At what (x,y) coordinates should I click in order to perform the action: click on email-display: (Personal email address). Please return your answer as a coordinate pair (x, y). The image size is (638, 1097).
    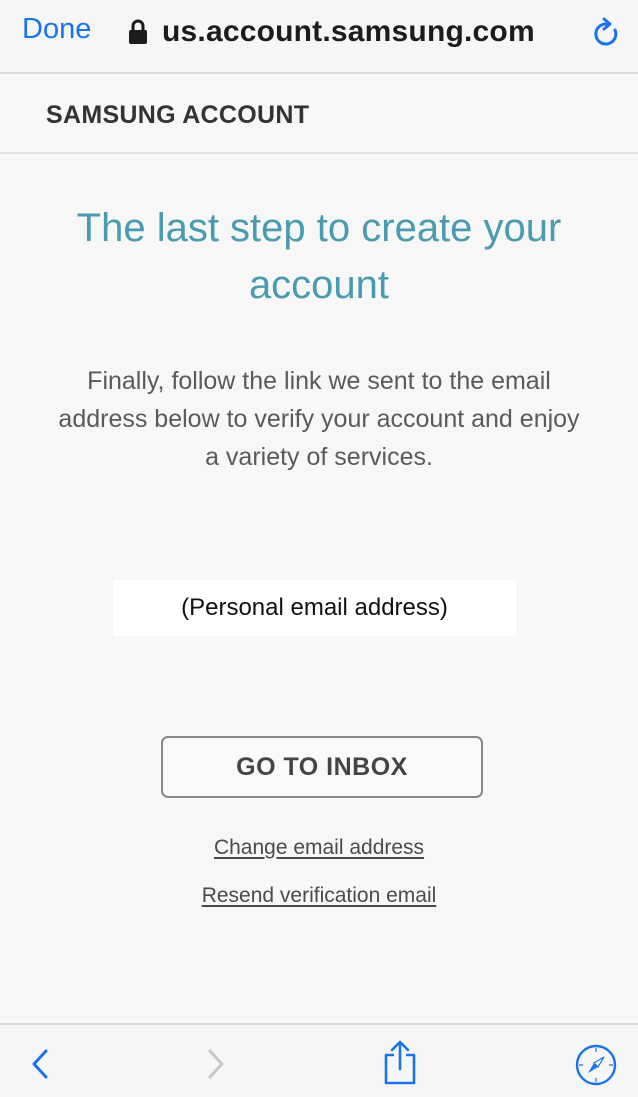
    Looking at the image, I should click on (314, 608).